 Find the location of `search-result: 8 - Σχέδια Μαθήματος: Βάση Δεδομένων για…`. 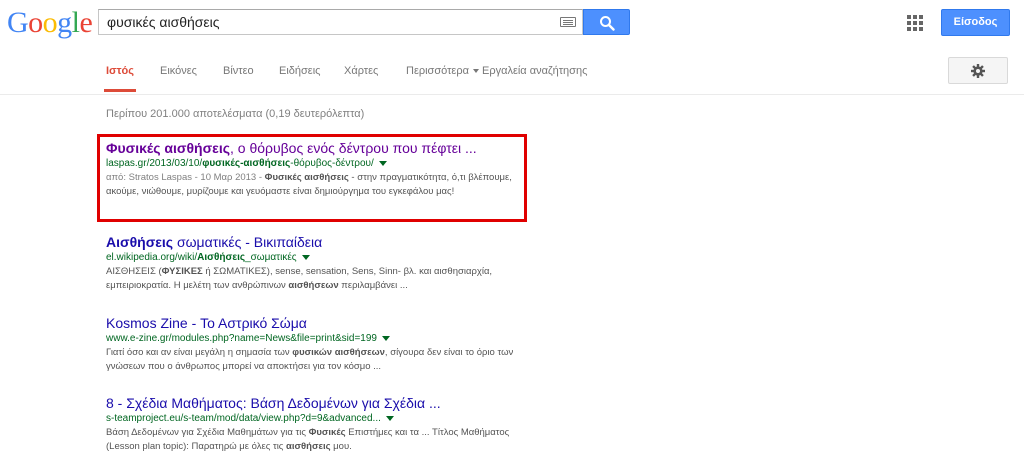

search-result: 8 - Σχέδια Μαθήματος: Βάση Δεδομένων για… is located at coordinates (316, 424).